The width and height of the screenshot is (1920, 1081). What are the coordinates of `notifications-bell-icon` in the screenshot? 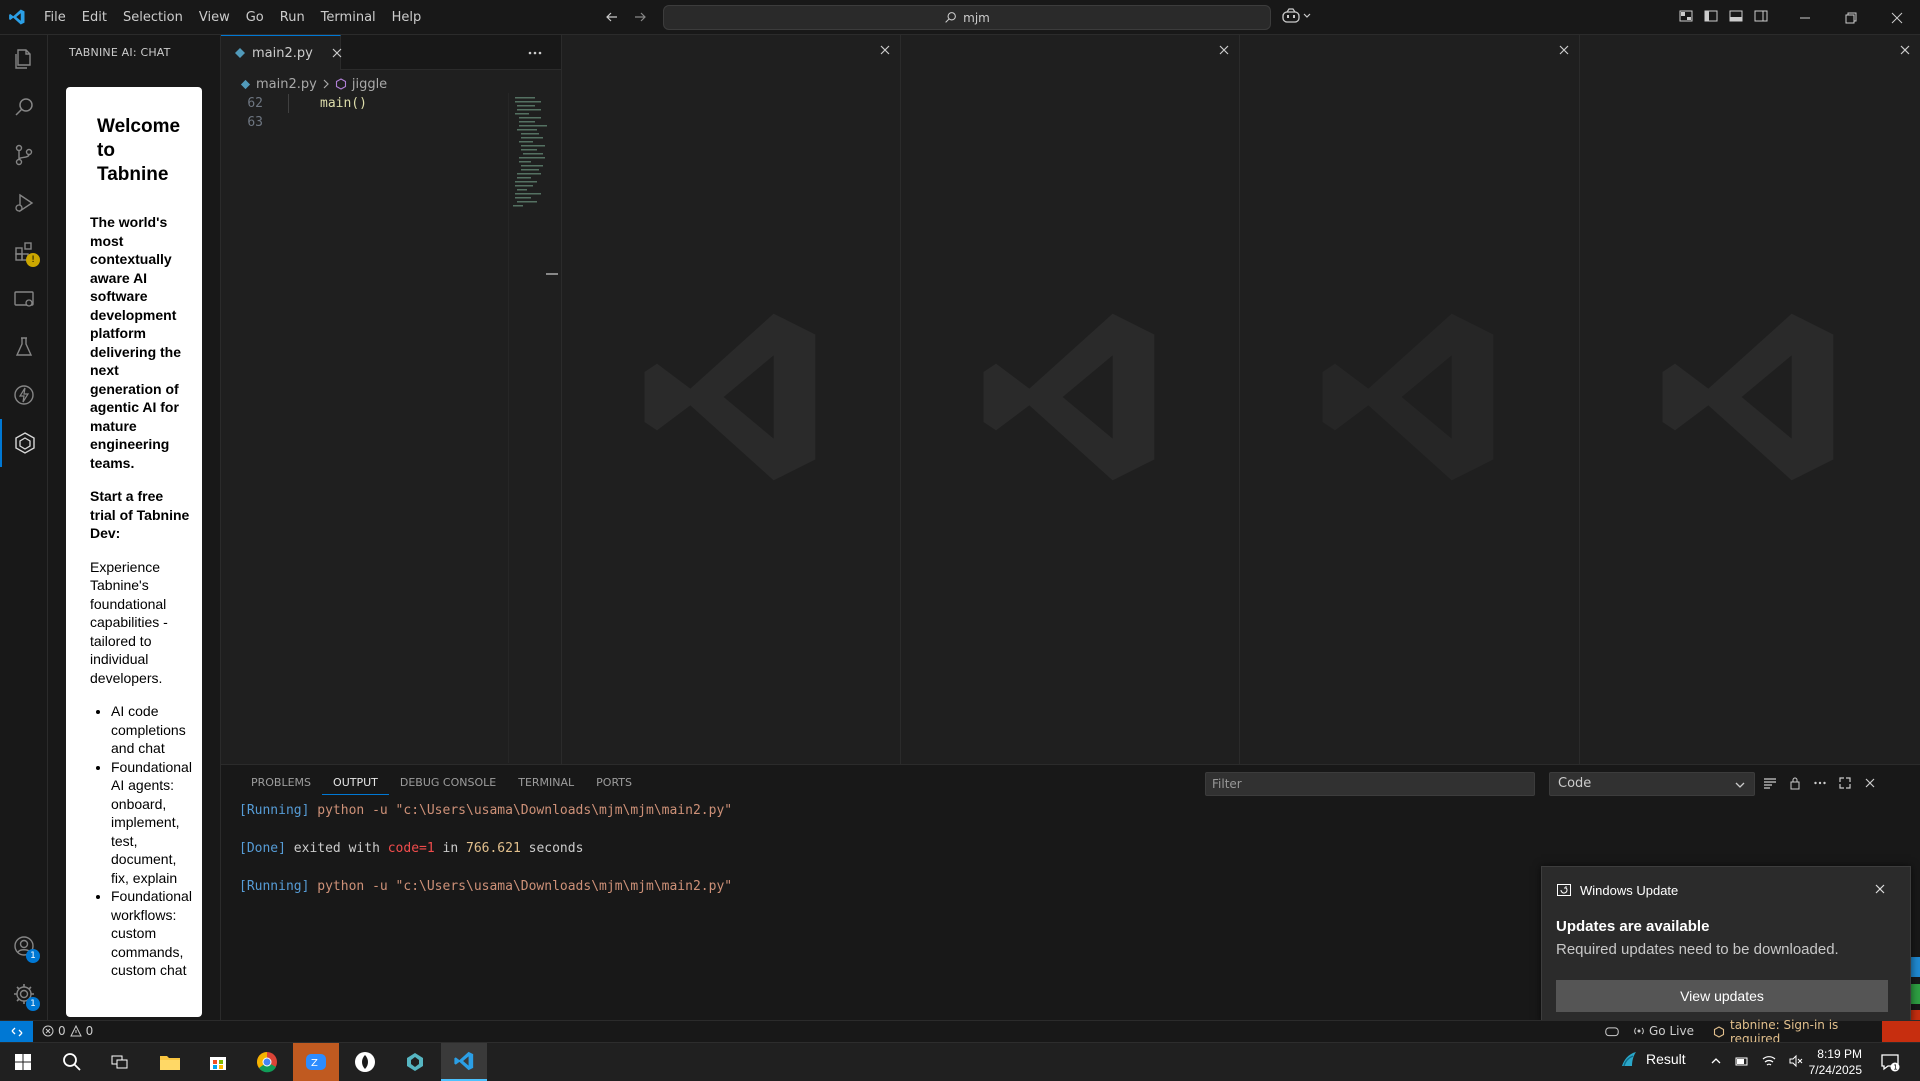 It's located at (1901, 1032).